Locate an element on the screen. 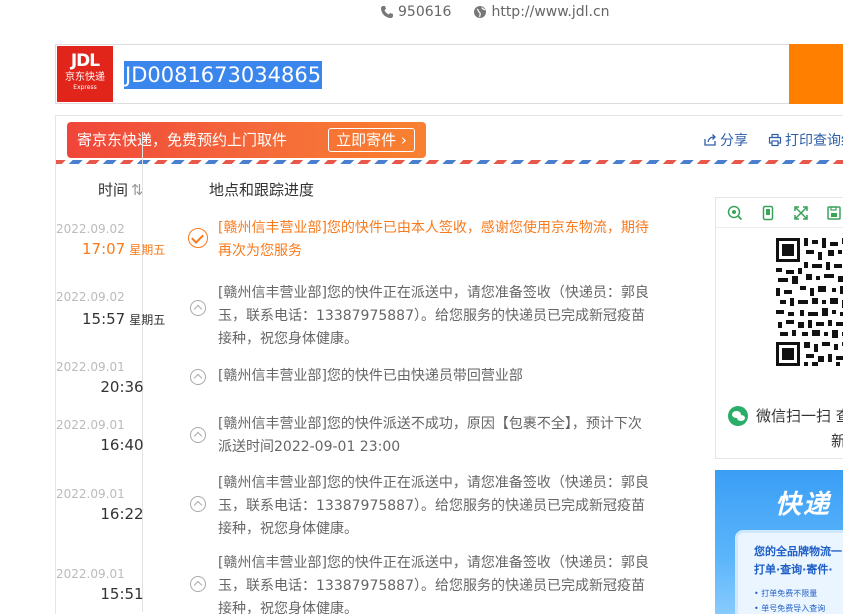 The height and width of the screenshot is (614, 843). banner-line-3: • 打单免费不限量 is located at coordinates (786, 593).